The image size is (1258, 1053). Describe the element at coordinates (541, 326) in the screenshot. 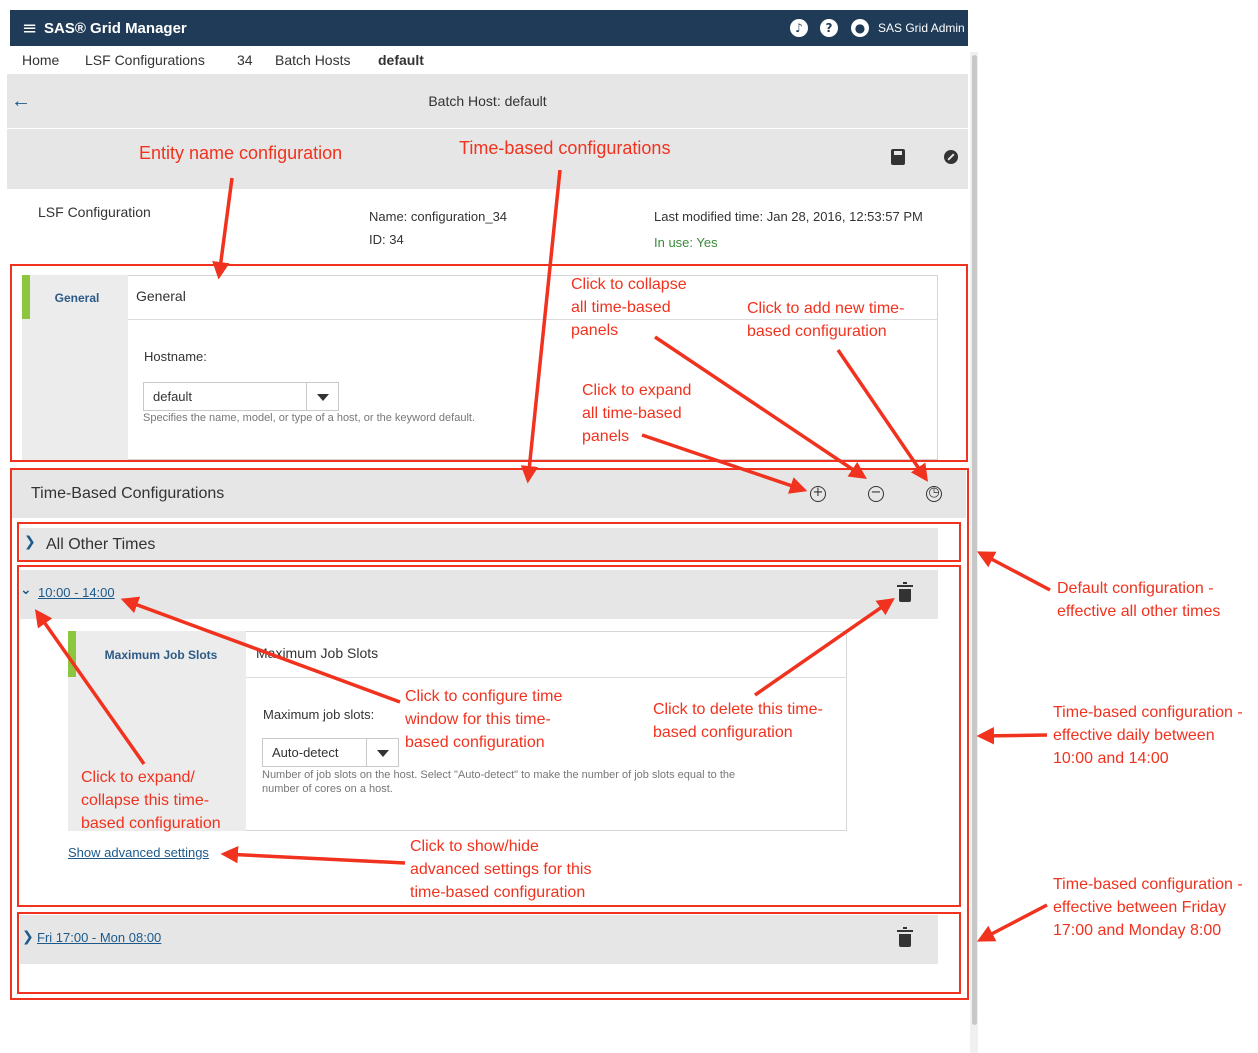

I see `arrow-time-based` at that location.